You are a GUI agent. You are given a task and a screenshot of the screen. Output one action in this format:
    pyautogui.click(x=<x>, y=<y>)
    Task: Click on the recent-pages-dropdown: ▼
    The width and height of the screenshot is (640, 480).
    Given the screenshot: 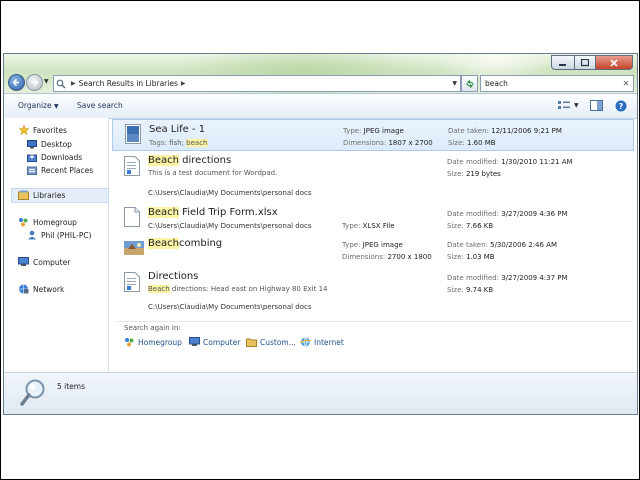 What is the action you would take?
    pyautogui.click(x=46, y=81)
    